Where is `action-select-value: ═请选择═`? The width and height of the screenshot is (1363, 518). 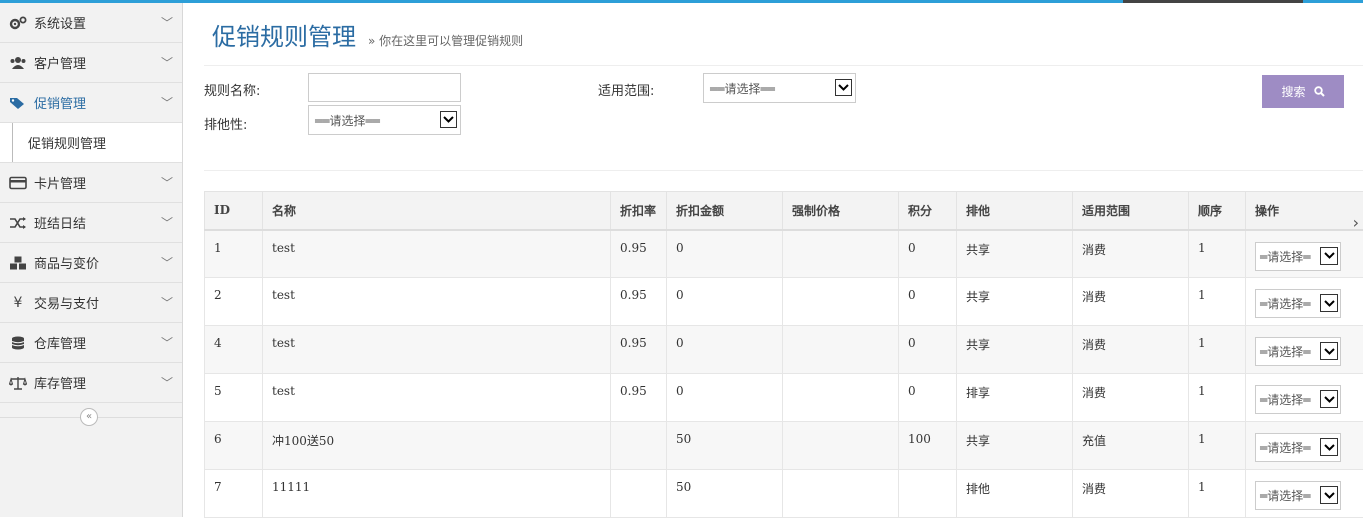
action-select-value: ═请选择═ is located at coordinates (1285, 399).